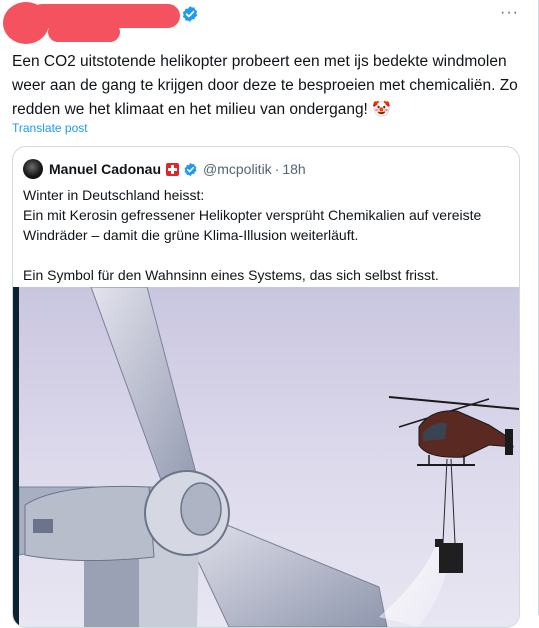 The width and height of the screenshot is (539, 628). What do you see at coordinates (50, 128) in the screenshot?
I see `translate-post-link: Translate post` at bounding box center [50, 128].